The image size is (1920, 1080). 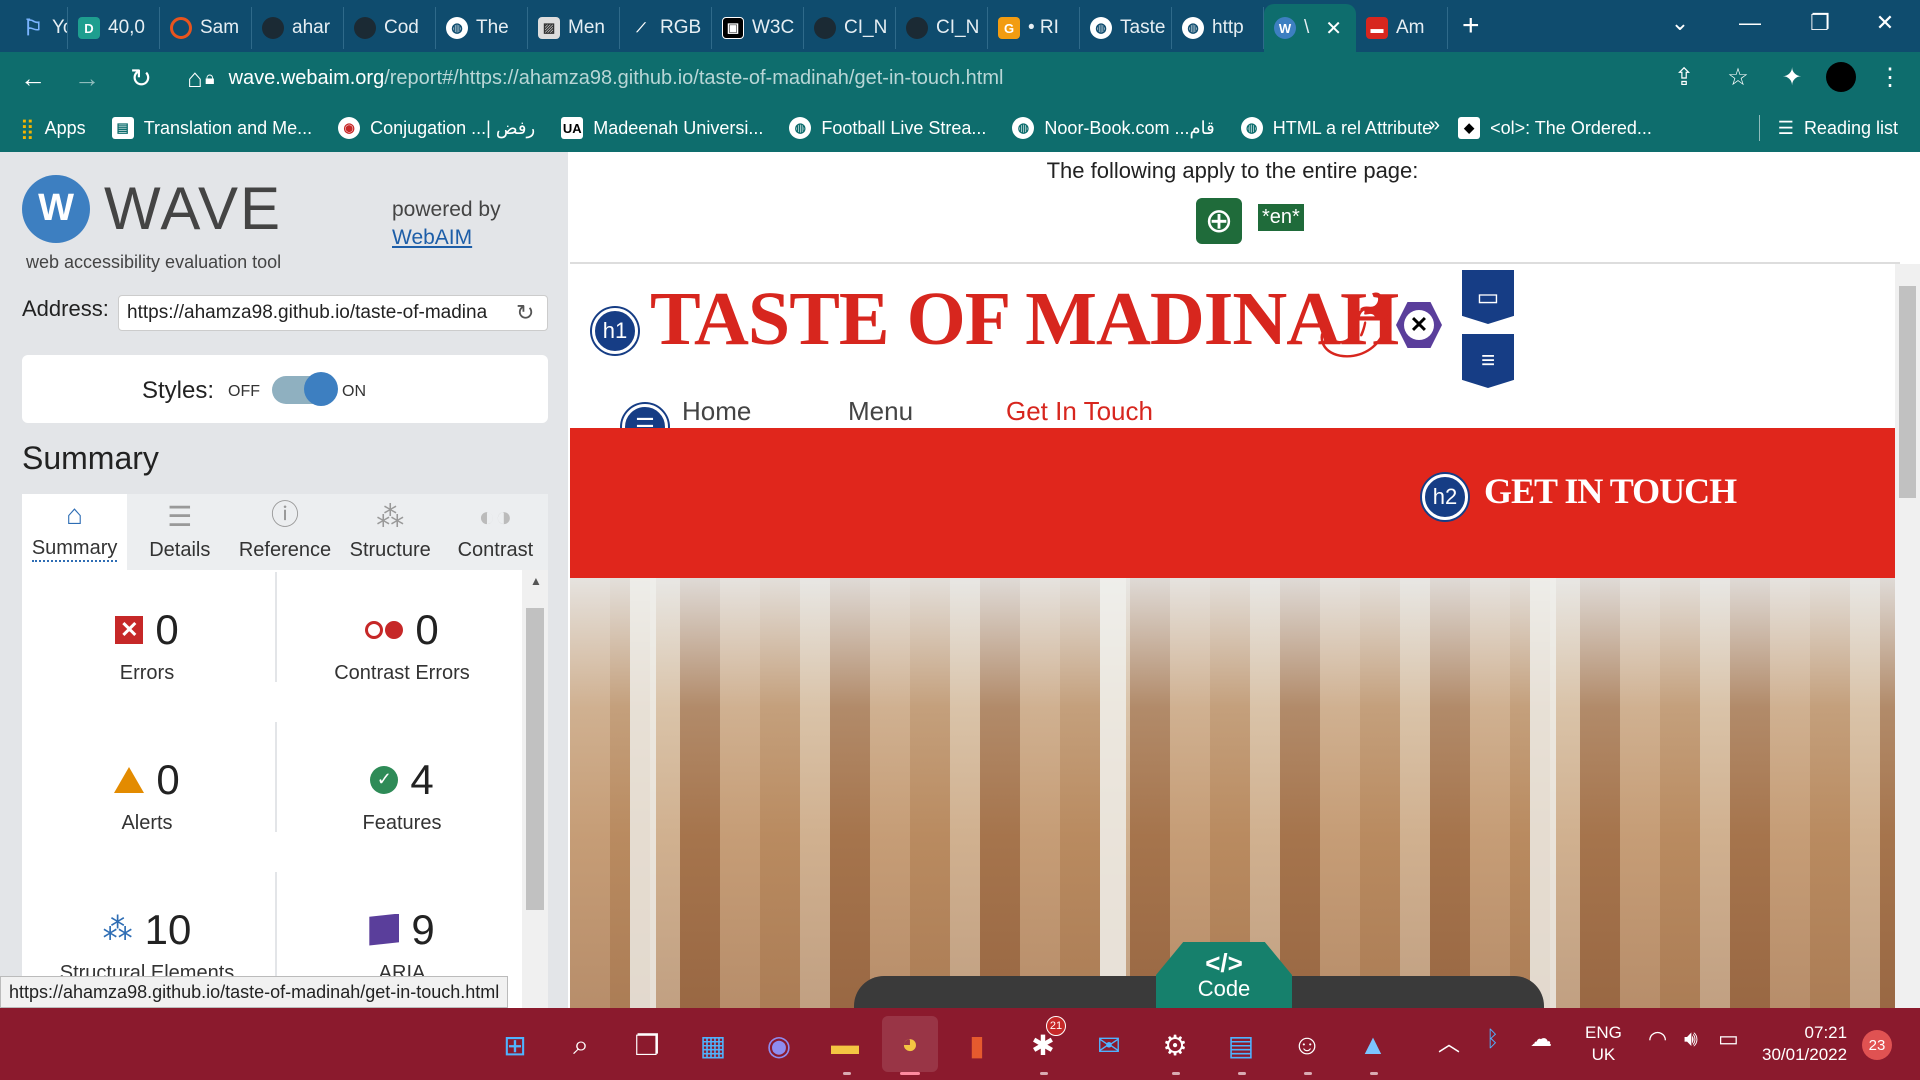 What do you see at coordinates (1251, 128) in the screenshot?
I see `globe-icon: ◍` at bounding box center [1251, 128].